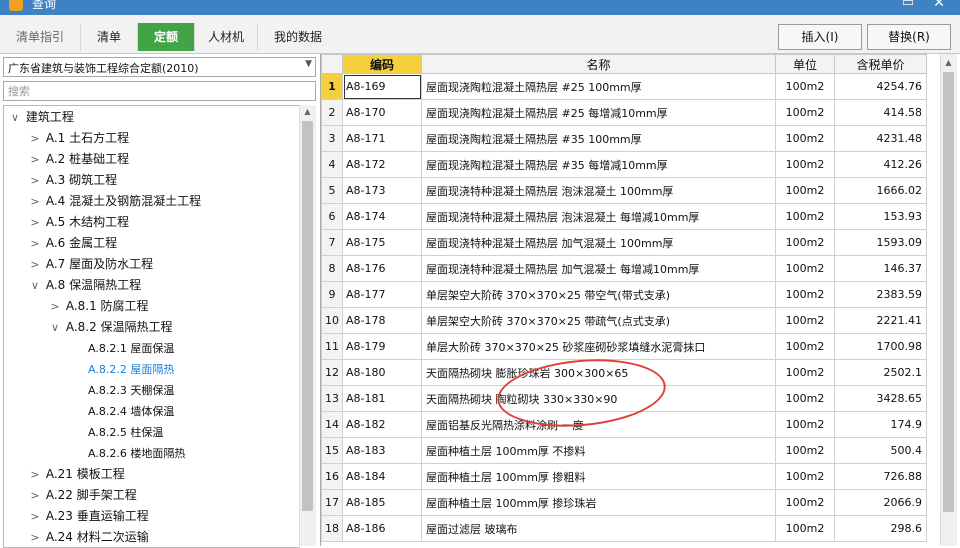  What do you see at coordinates (598, 294) in the screenshot?
I see `cell-name: 单层架空大阶砖 370×370×25 带空气(带式支承)` at bounding box center [598, 294].